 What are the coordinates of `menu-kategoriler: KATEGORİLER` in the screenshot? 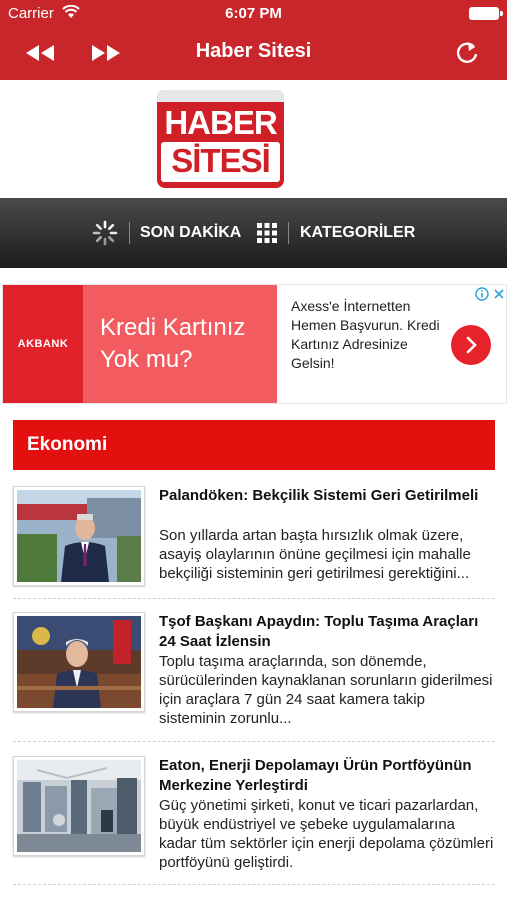 It's located at (357, 233).